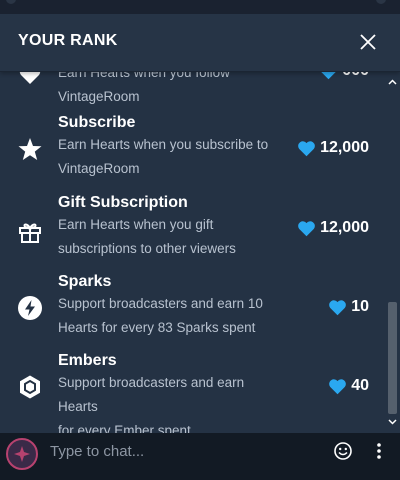  I want to click on lightning-icon, so click(30, 308).